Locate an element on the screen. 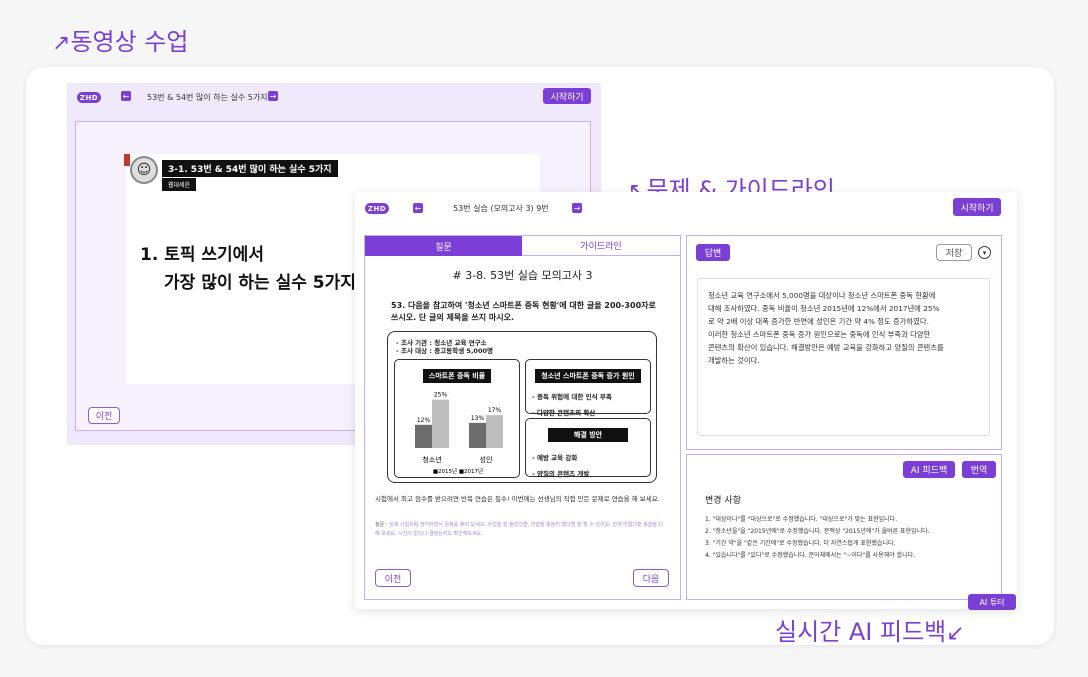  problem-title: 53번 실습 (모의고사 3) 9번 is located at coordinates (501, 208).